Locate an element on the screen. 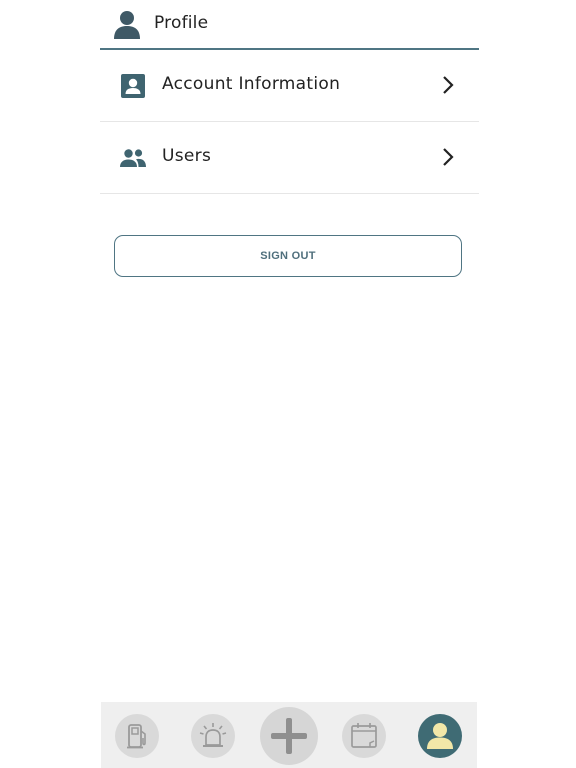 This screenshot has height=768, width=576. plus-icon is located at coordinates (289, 736).